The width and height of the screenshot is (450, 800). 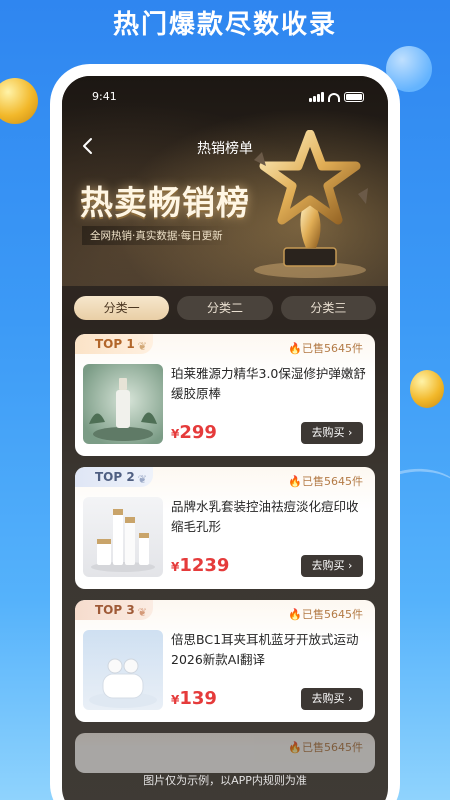 I want to click on tab-category-2: 分类二, so click(x=225, y=308).